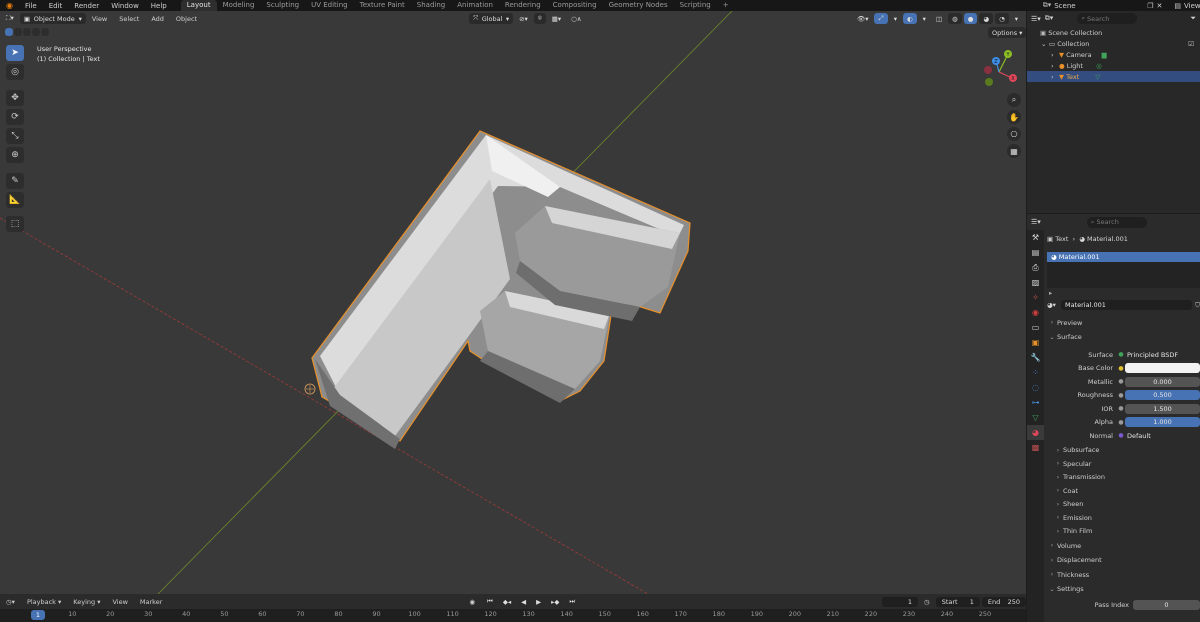 This screenshot has width=1200, height=622. I want to click on tab-compositing: Compositing, so click(575, 5).